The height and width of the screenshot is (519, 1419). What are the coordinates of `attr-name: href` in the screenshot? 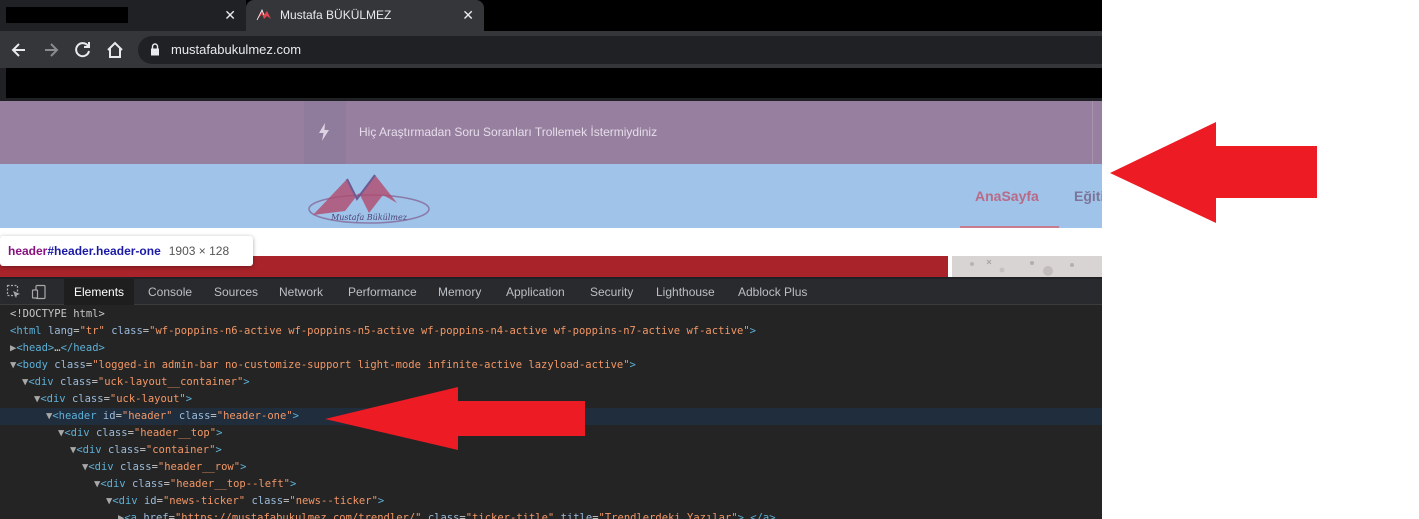 It's located at (156, 515).